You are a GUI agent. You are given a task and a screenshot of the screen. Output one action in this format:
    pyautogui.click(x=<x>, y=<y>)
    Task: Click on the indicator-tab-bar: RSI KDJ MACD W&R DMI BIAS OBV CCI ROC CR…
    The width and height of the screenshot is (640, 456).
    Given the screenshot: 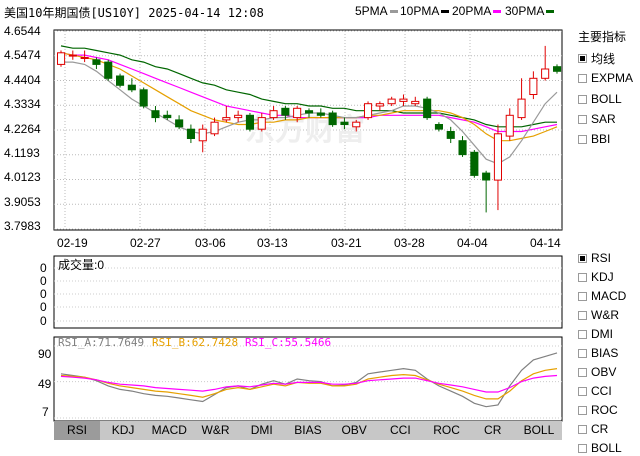 What is the action you would take?
    pyautogui.click(x=308, y=430)
    